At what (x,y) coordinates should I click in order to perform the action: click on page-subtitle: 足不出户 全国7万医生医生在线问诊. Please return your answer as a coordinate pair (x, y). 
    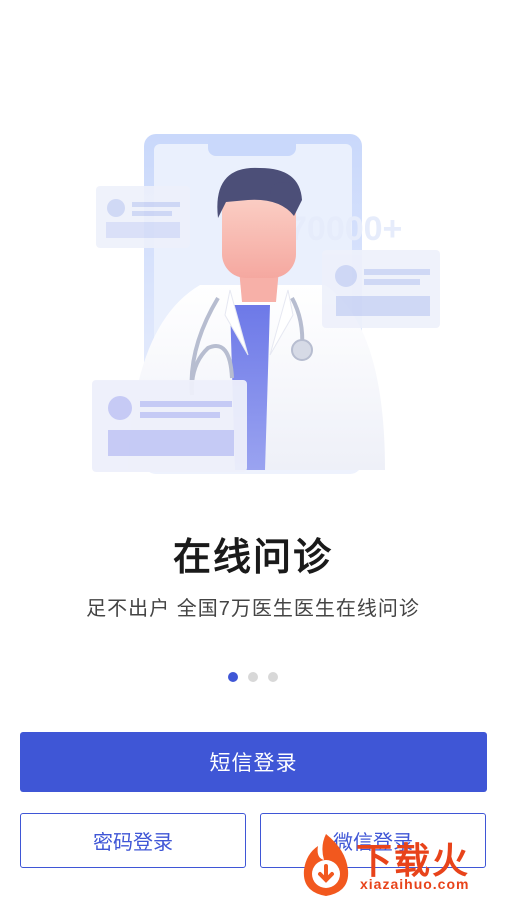
    Looking at the image, I should click on (253, 609).